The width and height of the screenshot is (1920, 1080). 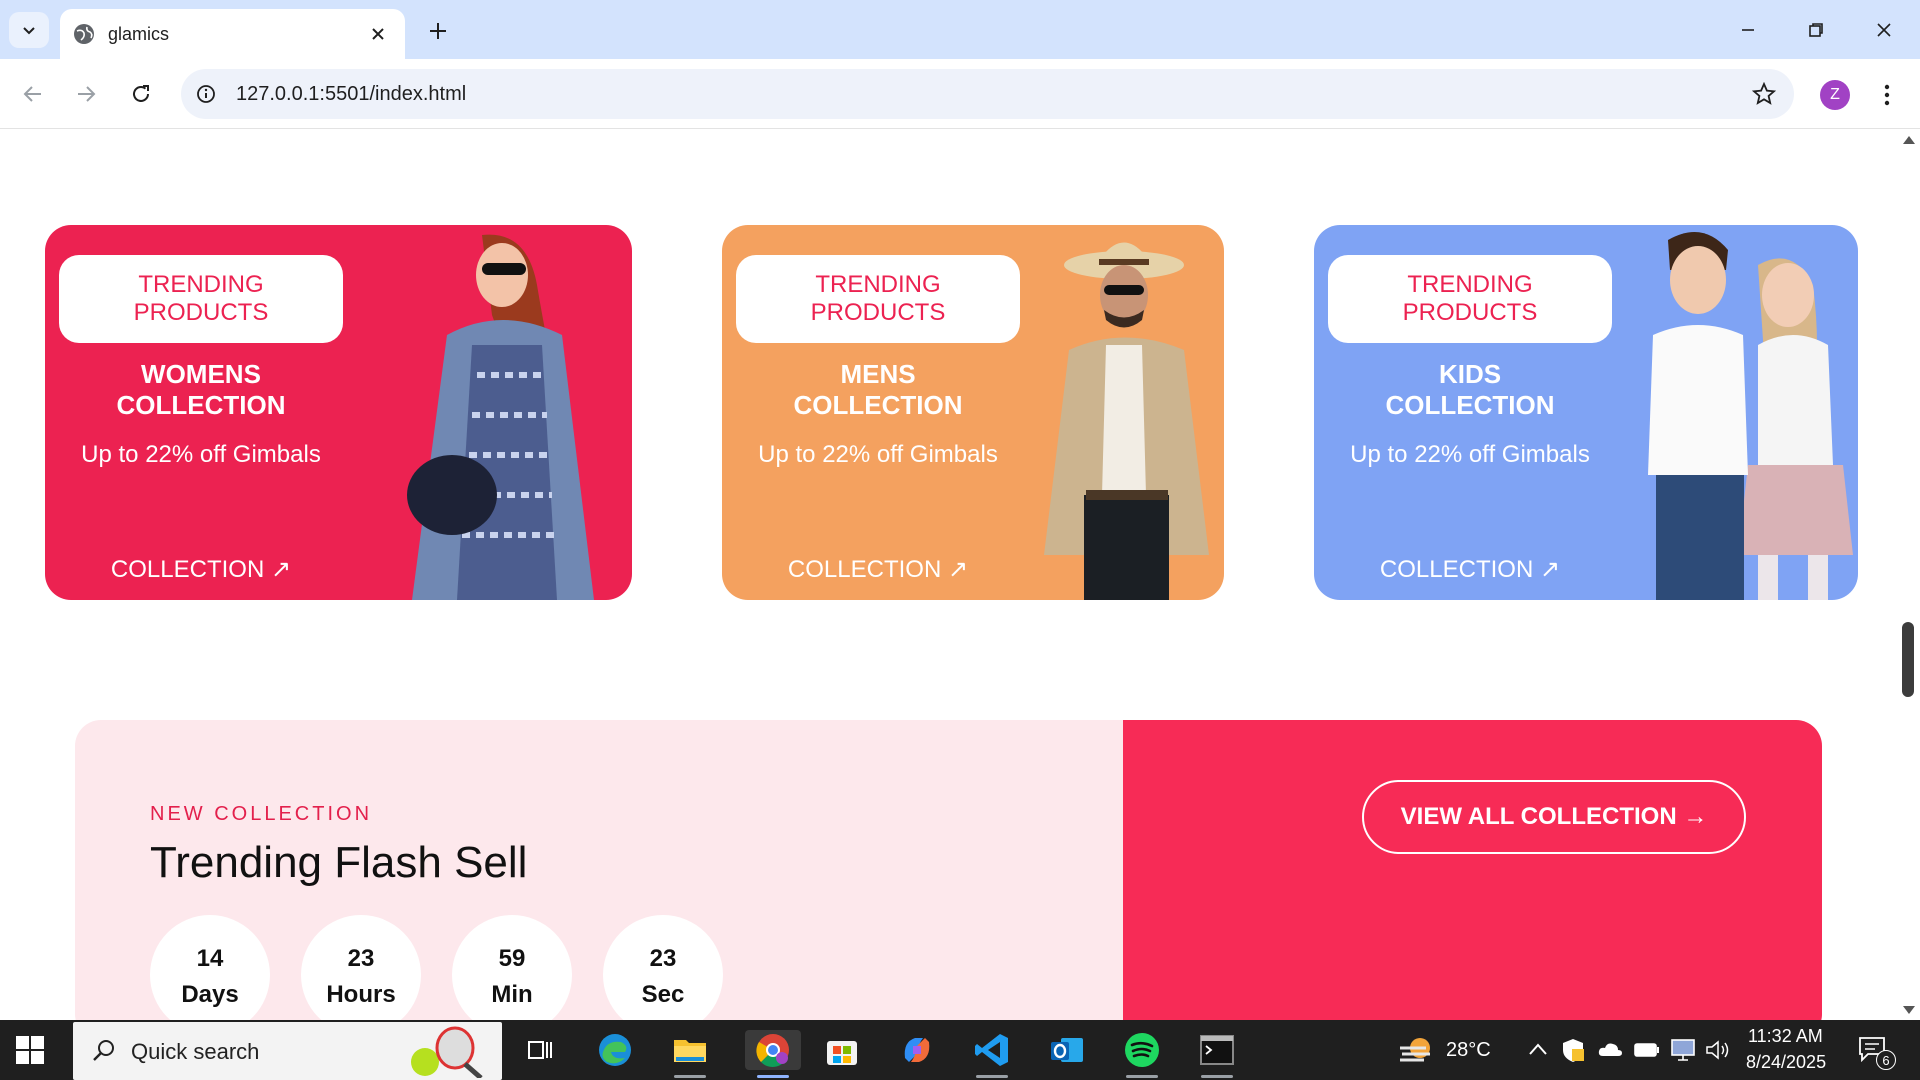 What do you see at coordinates (1126, 421) in the screenshot?
I see `man-model-image` at bounding box center [1126, 421].